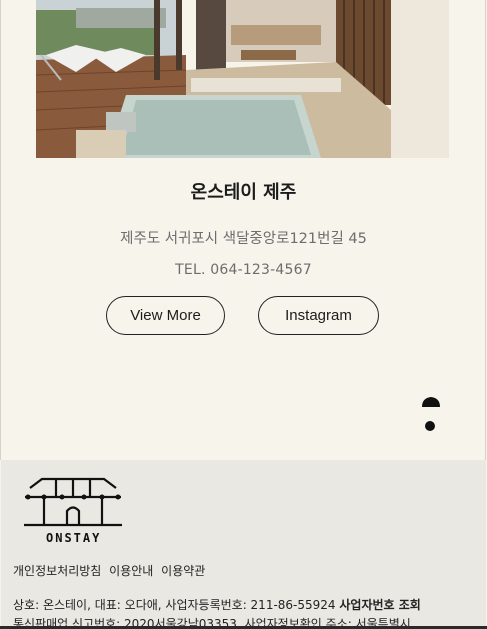  What do you see at coordinates (243, 270) in the screenshot?
I see `property-phone: TEL. 064-123-4567` at bounding box center [243, 270].